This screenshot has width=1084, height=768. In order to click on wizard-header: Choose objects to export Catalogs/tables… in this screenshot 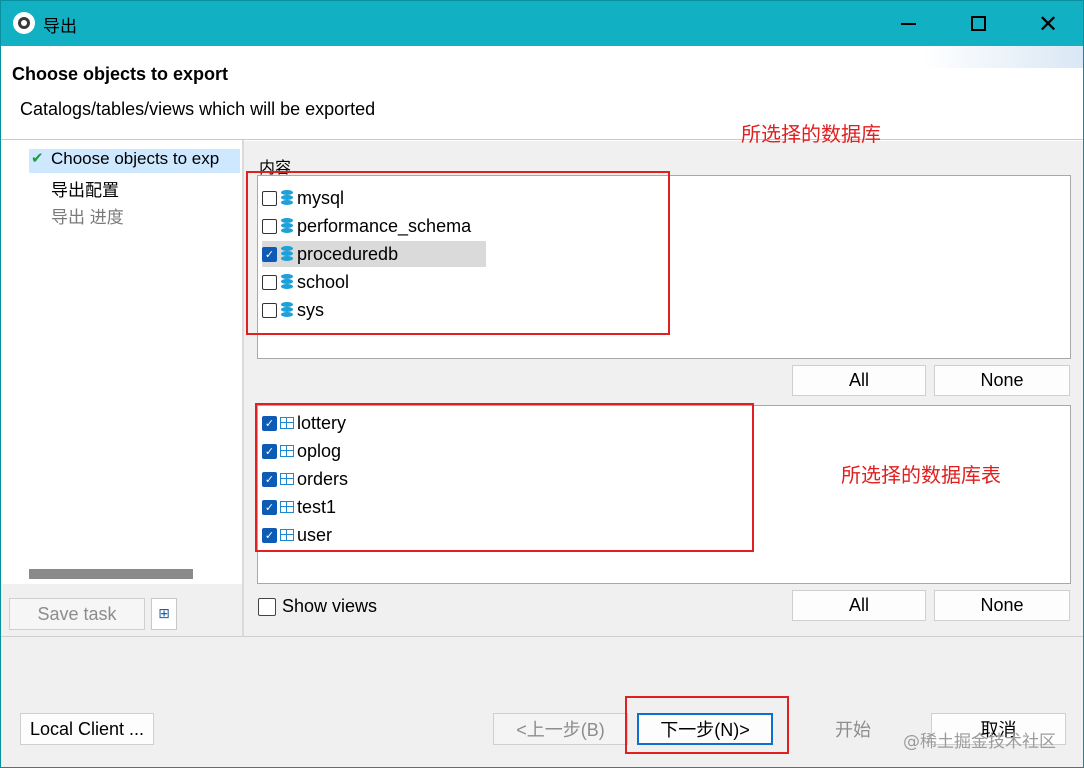, I will do `click(542, 93)`.